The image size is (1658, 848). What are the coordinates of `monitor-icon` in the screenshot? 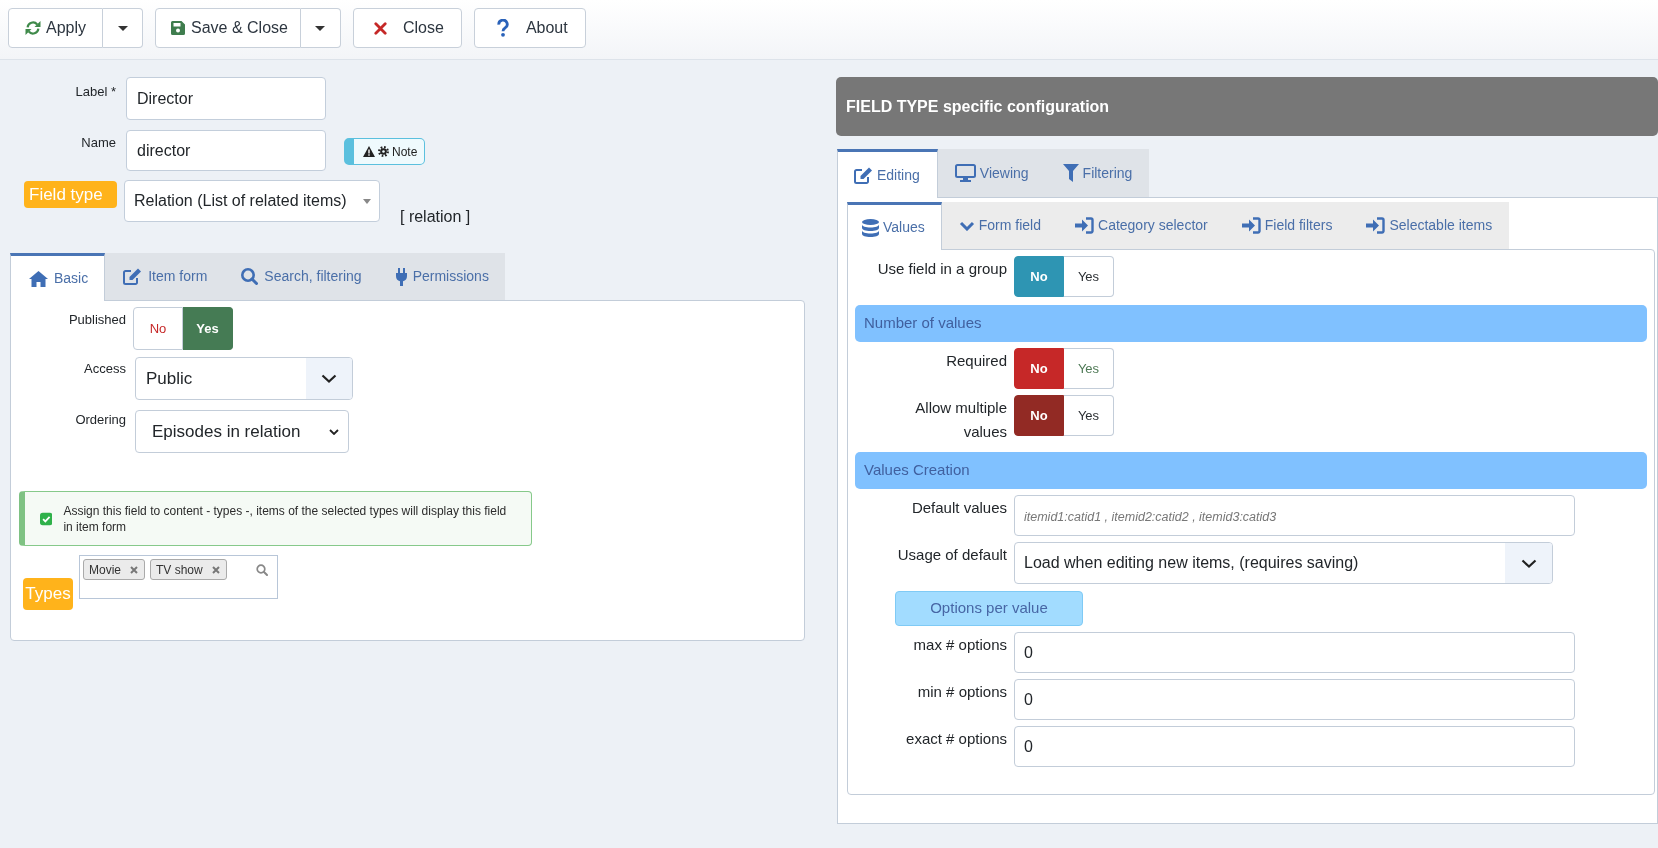 It's located at (965, 173).